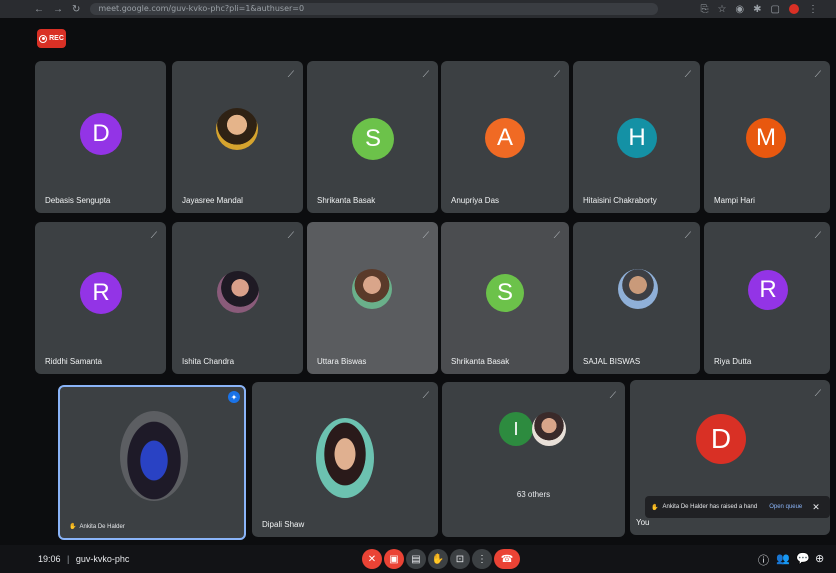 This screenshot has height=573, width=836. I want to click on recording-label: REC, so click(56, 38).